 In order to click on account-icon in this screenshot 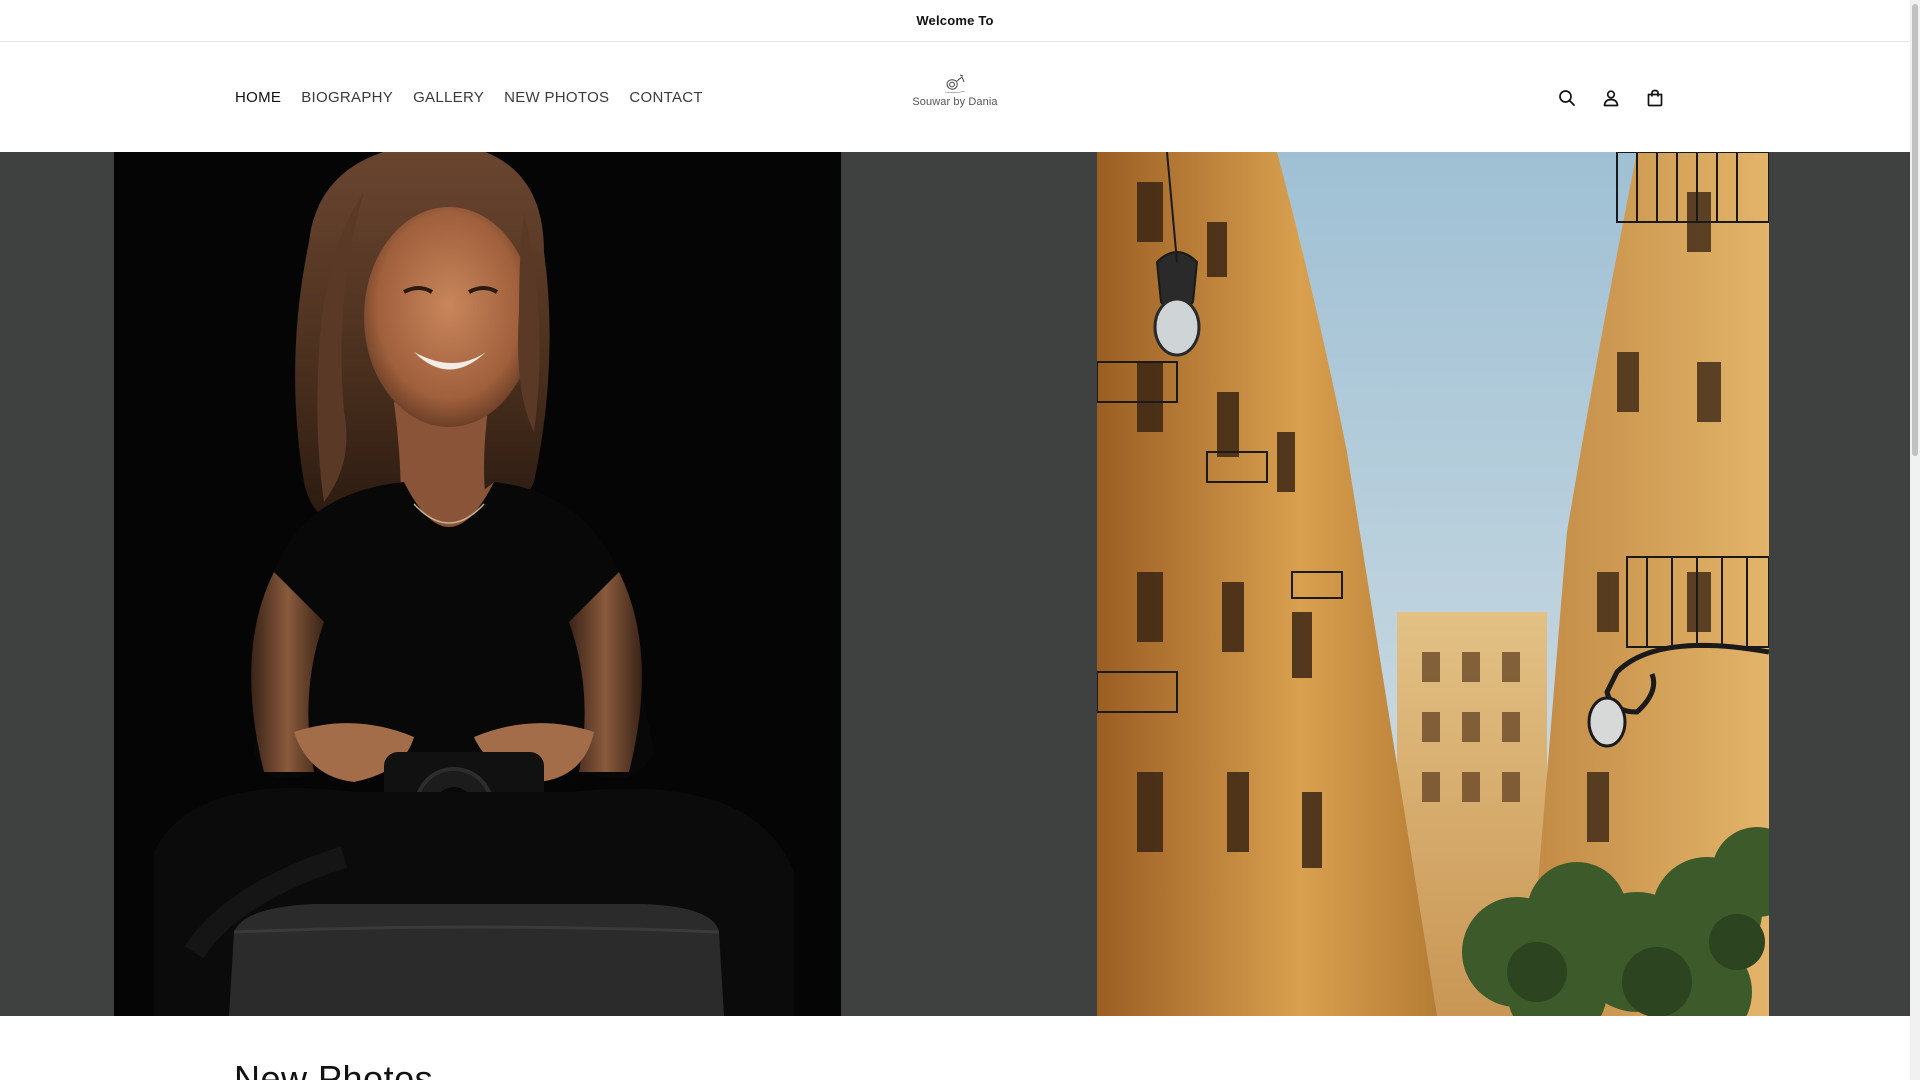, I will do `click(1611, 97)`.